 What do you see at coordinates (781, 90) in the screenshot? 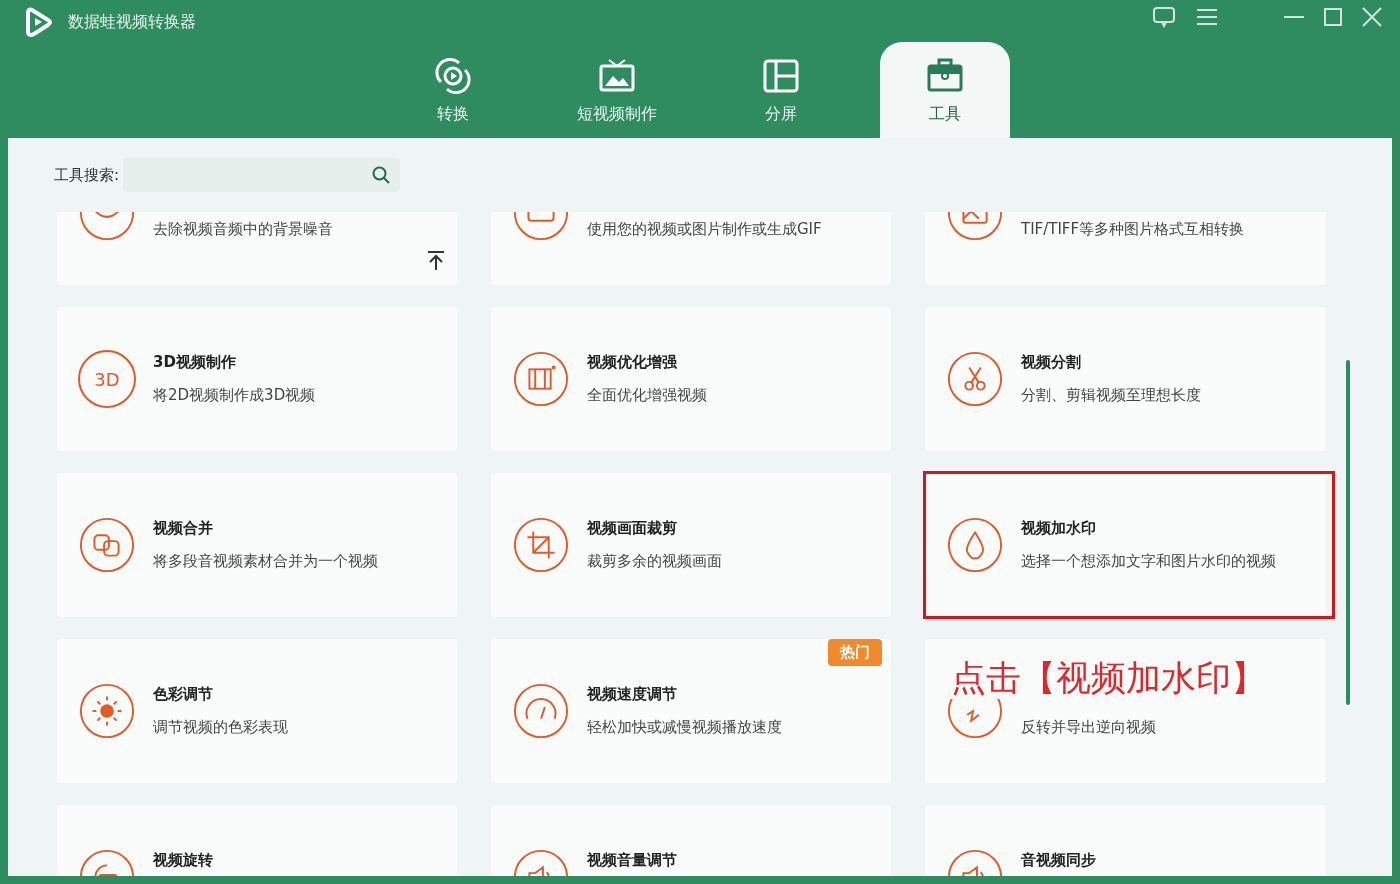
I see `tab: 分屏` at bounding box center [781, 90].